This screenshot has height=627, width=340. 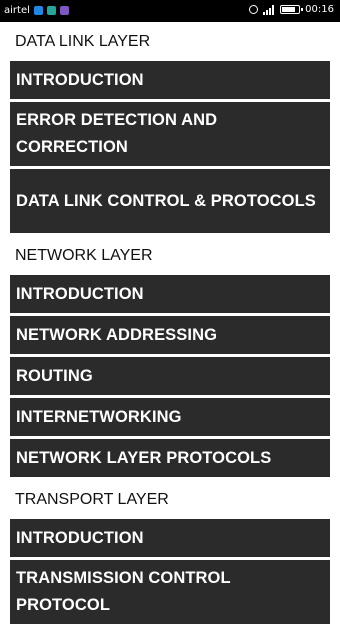 I want to click on battery-icon, so click(x=292, y=9).